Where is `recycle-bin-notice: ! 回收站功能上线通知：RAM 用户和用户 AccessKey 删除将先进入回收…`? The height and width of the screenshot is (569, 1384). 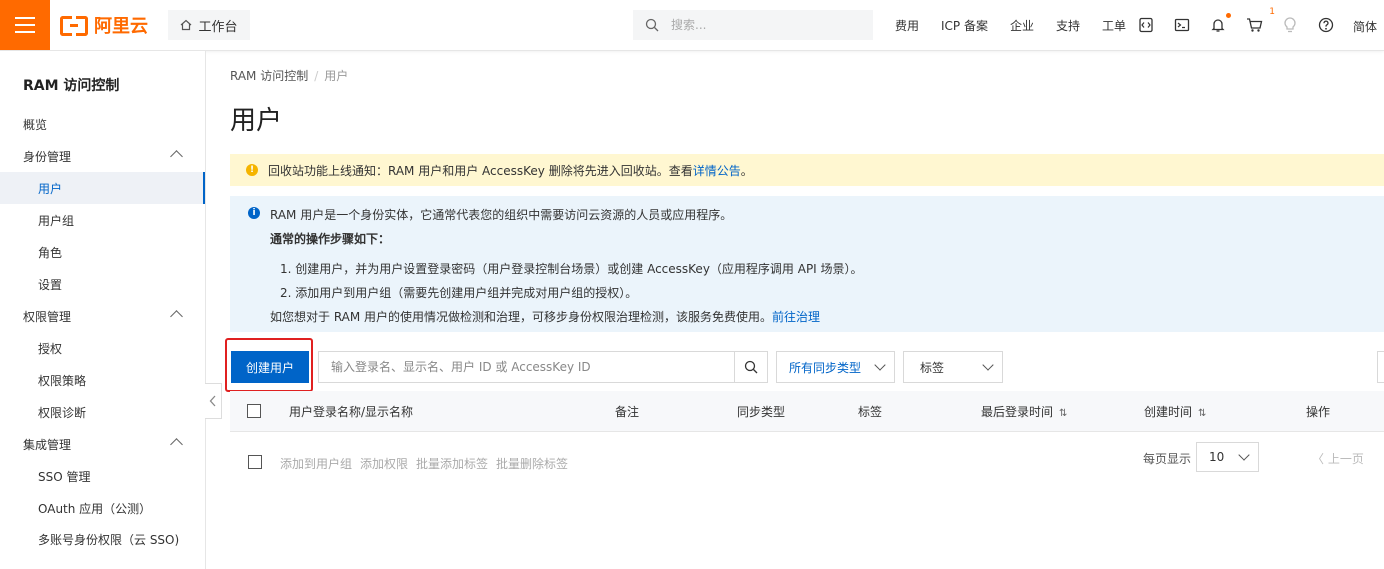
recycle-bin-notice: ! 回收站功能上线通知：RAM 用户和用户 AccessKey 删除将先进入回收… is located at coordinates (807, 170).